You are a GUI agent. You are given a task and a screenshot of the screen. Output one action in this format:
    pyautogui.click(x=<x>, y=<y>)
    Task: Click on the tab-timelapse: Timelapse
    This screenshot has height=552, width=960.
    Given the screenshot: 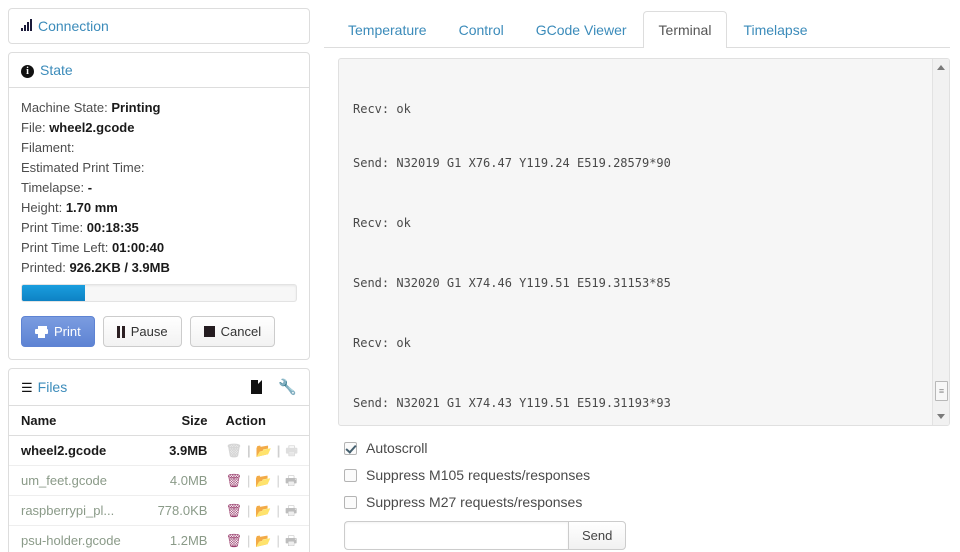 What is the action you would take?
    pyautogui.click(x=775, y=29)
    